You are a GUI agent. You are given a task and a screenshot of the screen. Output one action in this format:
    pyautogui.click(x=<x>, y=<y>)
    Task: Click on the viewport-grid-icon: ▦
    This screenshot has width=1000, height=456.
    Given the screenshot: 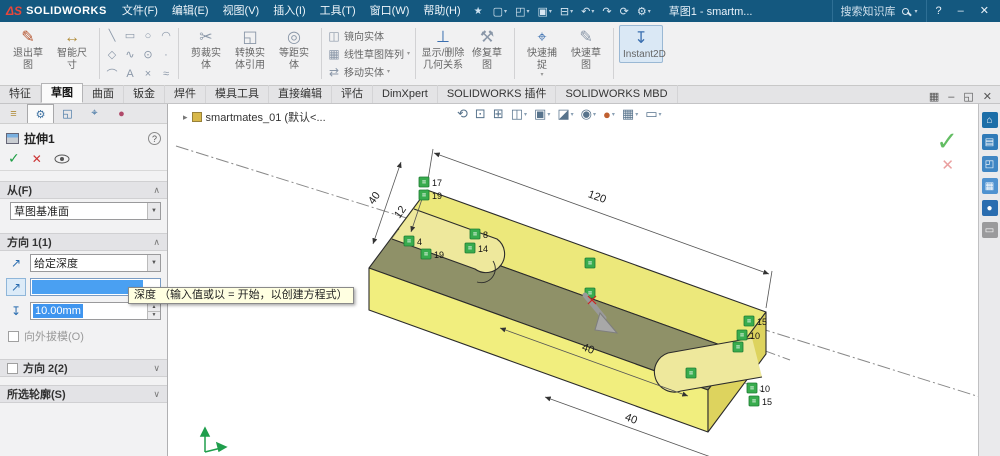 What is the action you would take?
    pyautogui.click(x=934, y=96)
    